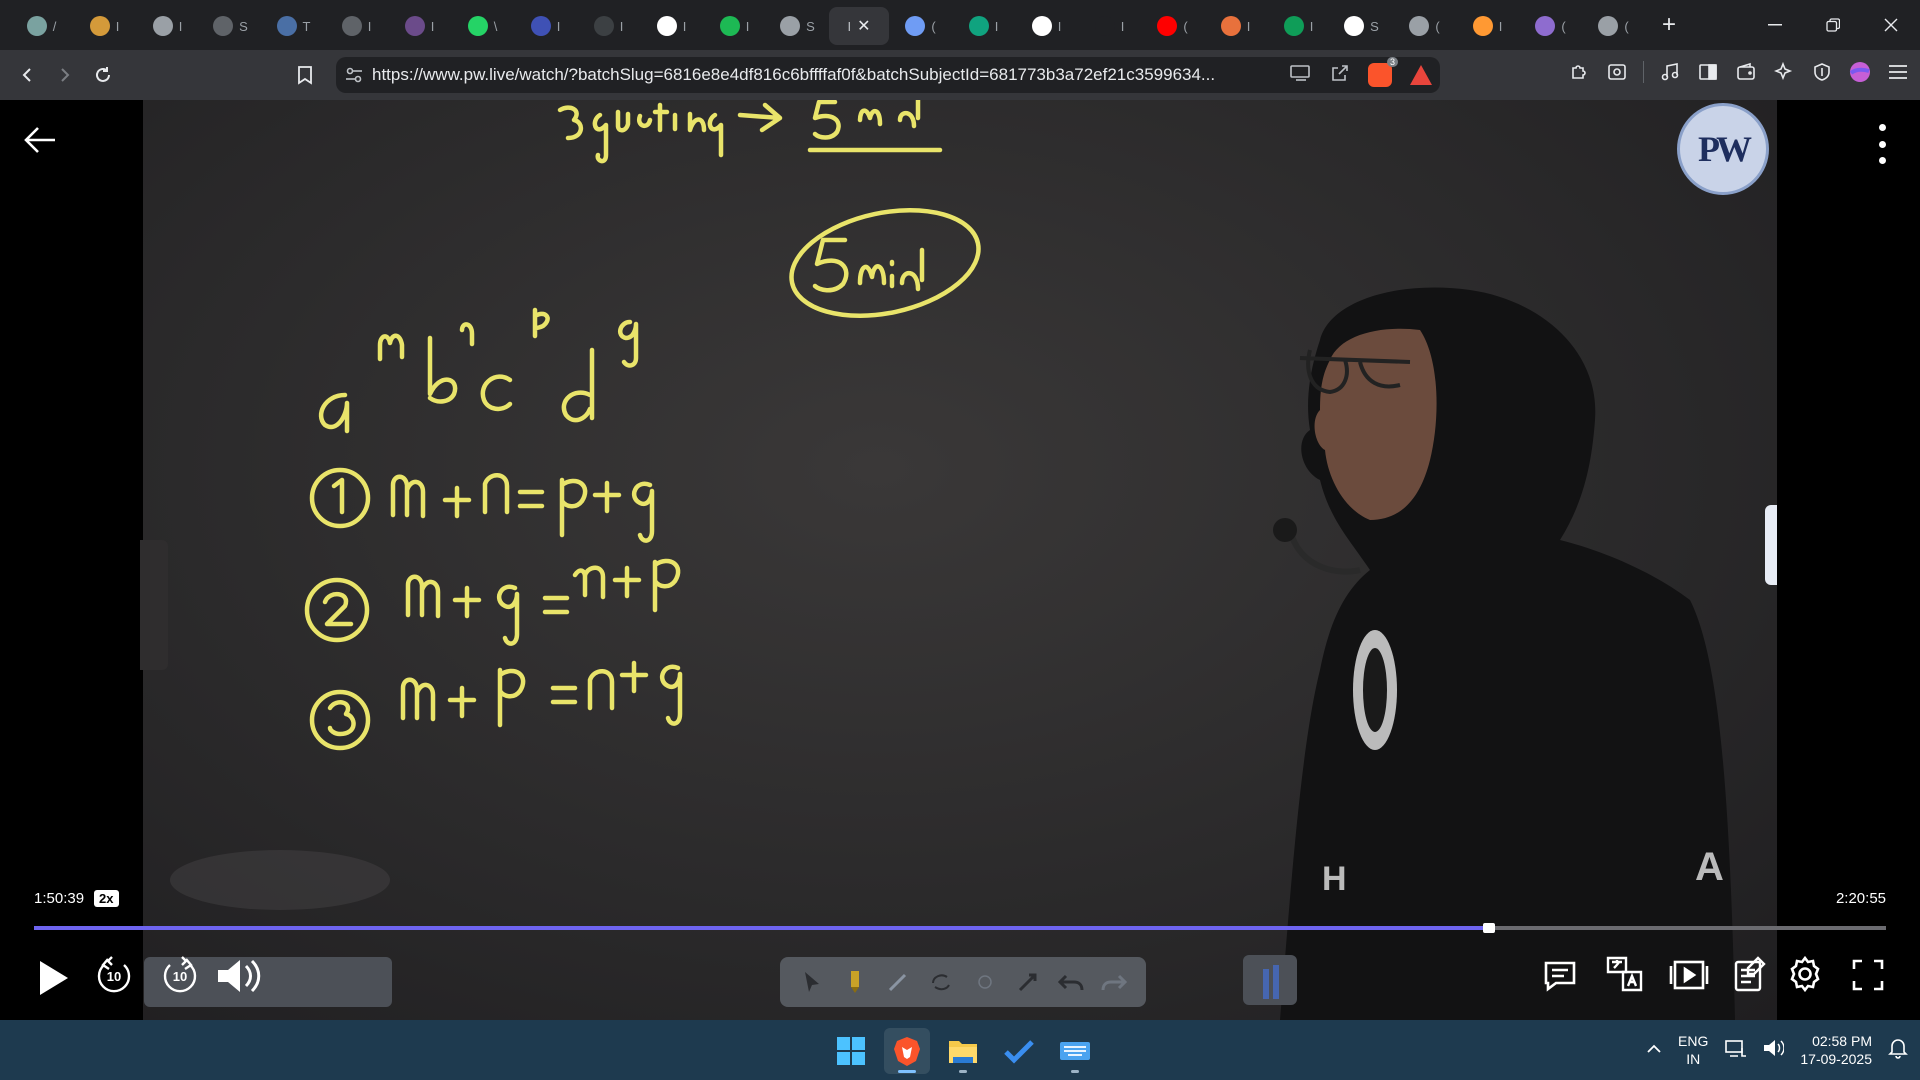  Describe the element at coordinates (1167, 26) in the screenshot. I see `youtube-icon` at that location.